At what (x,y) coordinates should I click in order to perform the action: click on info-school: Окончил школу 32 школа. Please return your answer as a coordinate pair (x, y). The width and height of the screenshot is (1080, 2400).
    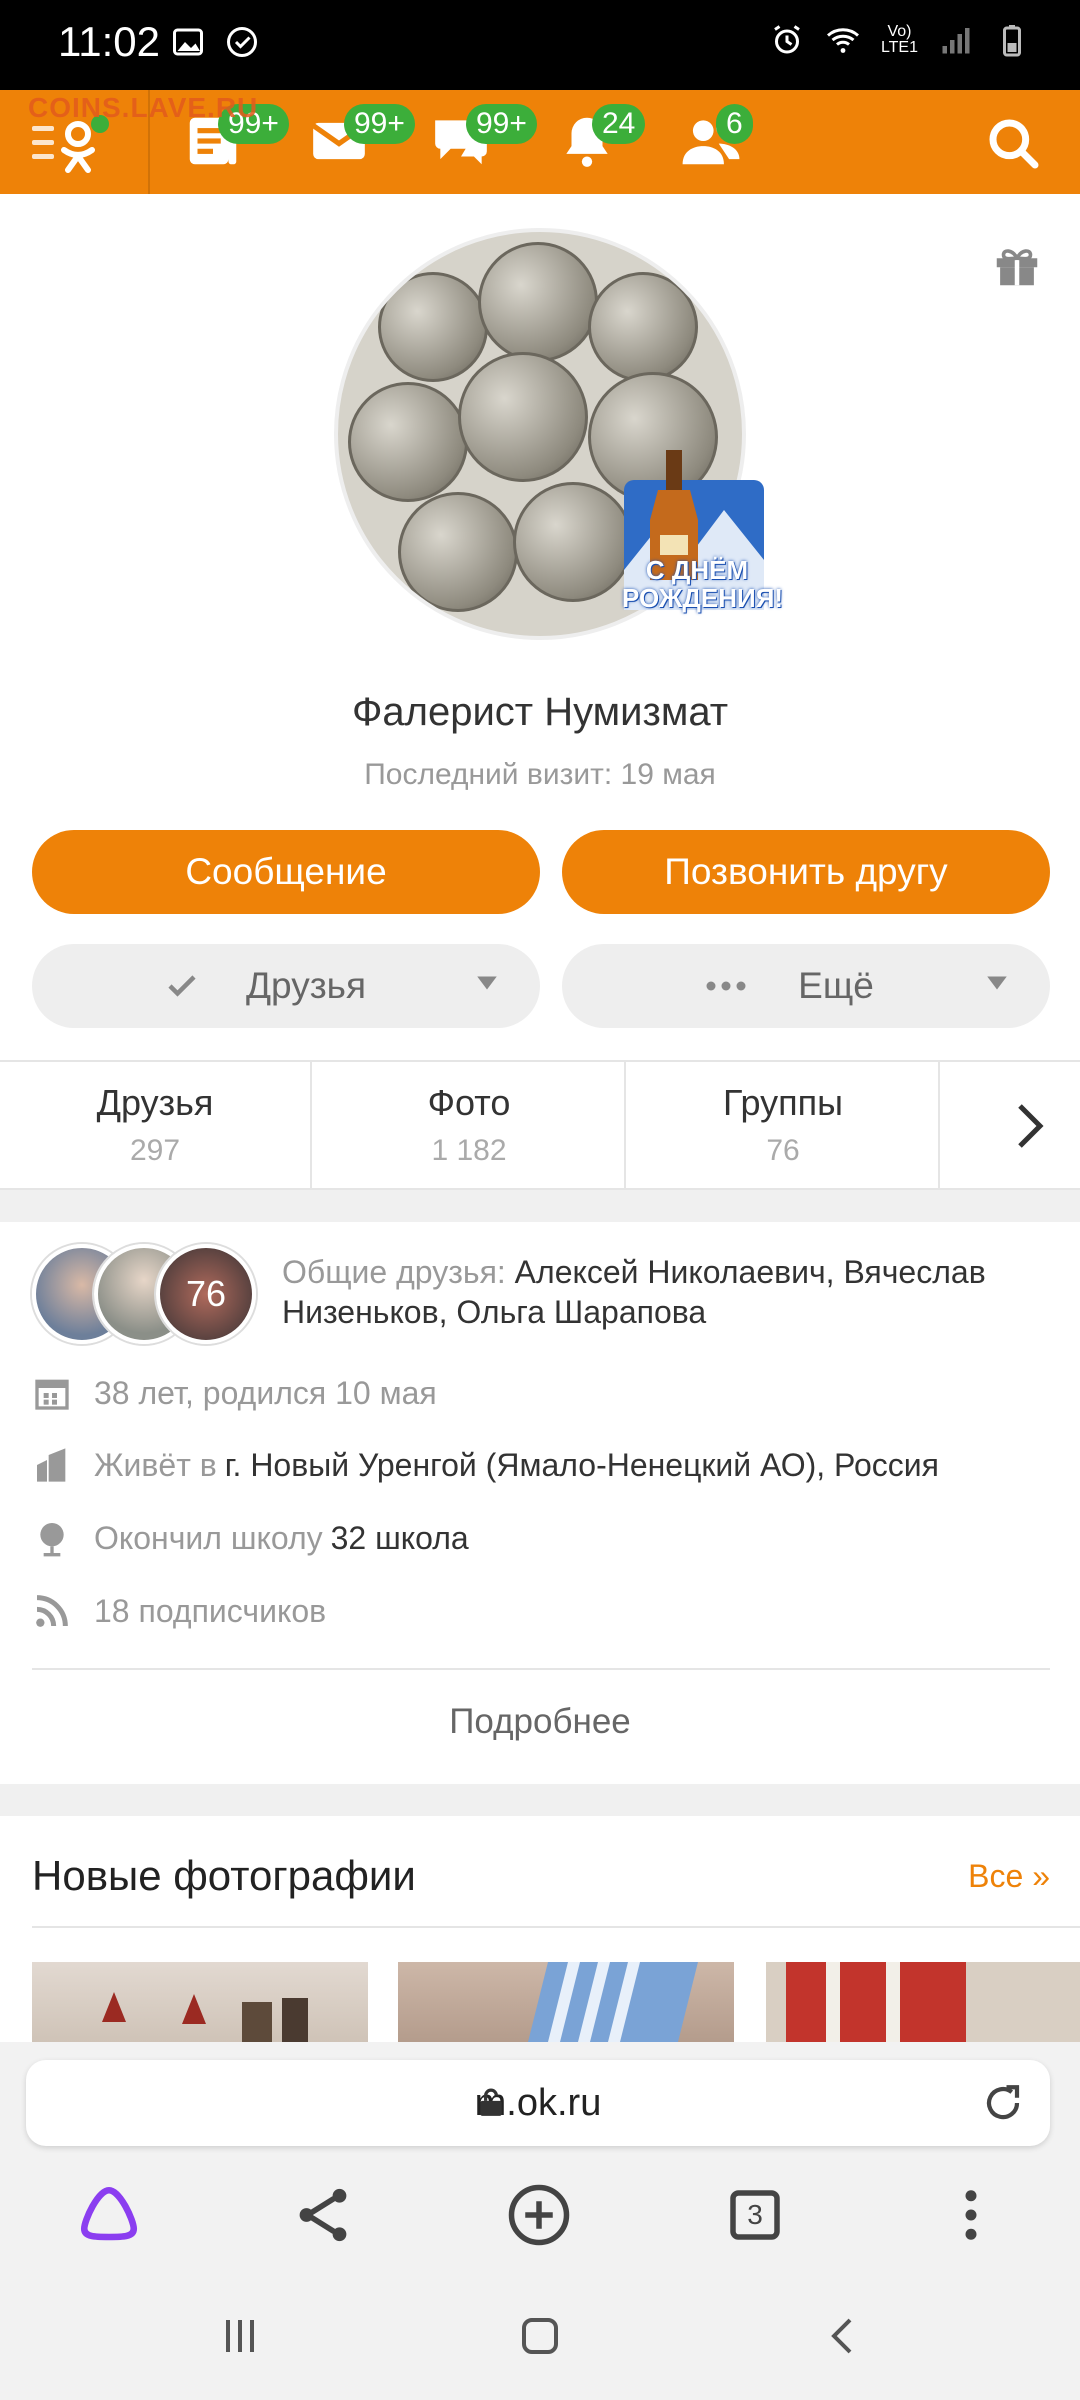
    Looking at the image, I should click on (547, 1538).